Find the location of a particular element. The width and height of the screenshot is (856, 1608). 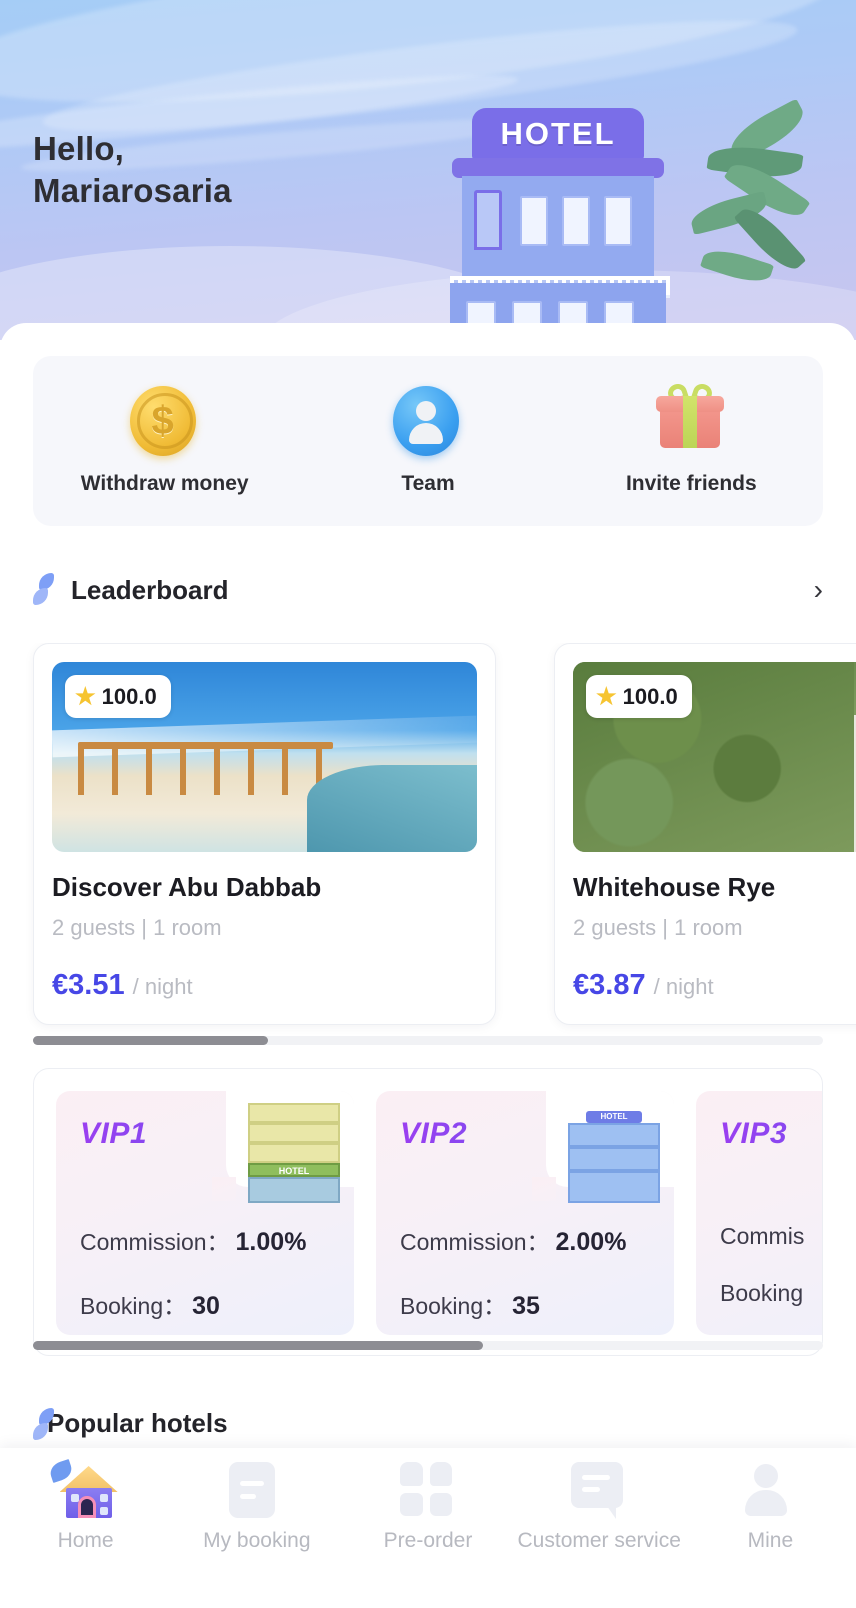

vip-card: VIP1 HOTEL Commission： 1.00% Booking： 30 is located at coordinates (205, 1213).